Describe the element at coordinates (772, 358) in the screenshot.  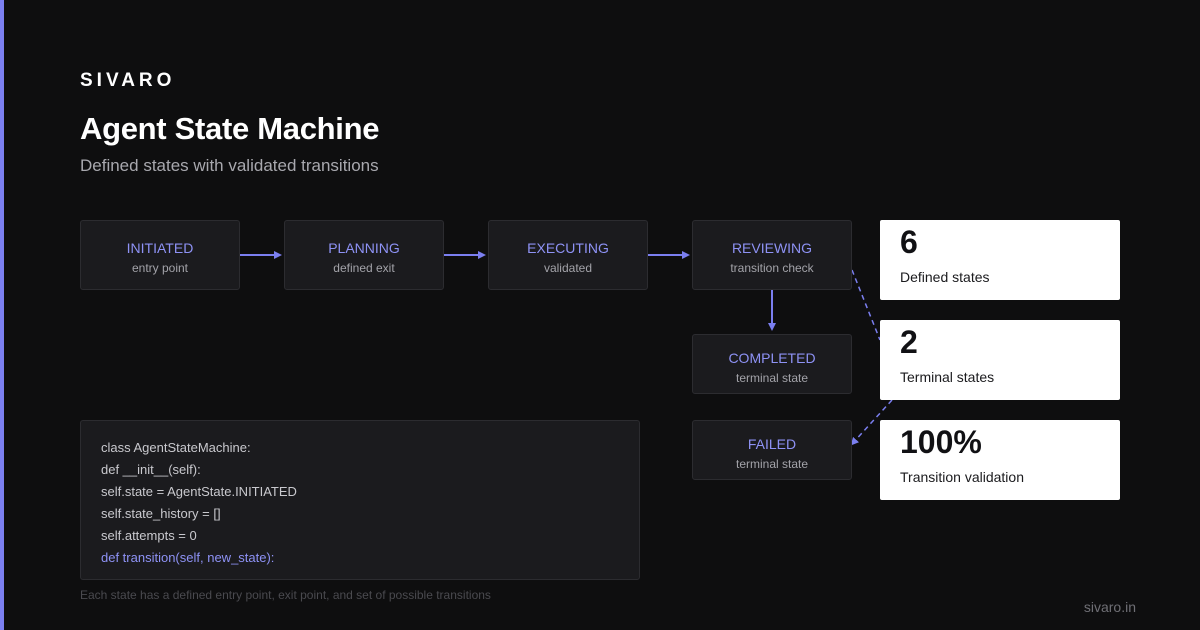
I see `state-name: COMPLETED` at that location.